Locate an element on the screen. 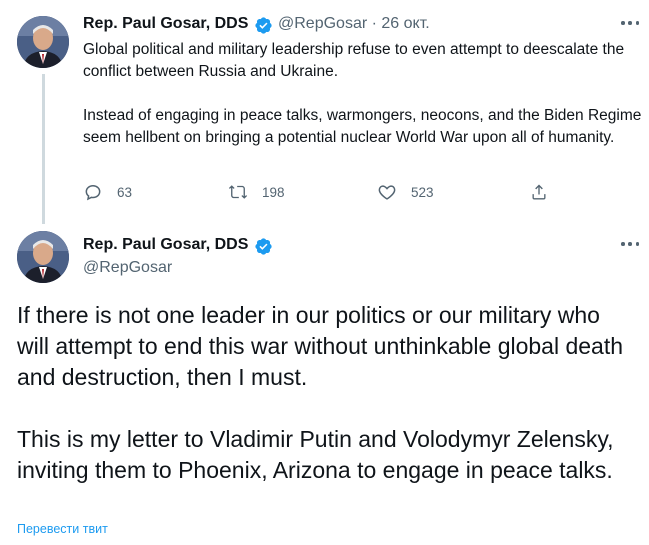 Image resolution: width=649 pixels, height=545 pixels. reply-count: 63 is located at coordinates (125, 192).